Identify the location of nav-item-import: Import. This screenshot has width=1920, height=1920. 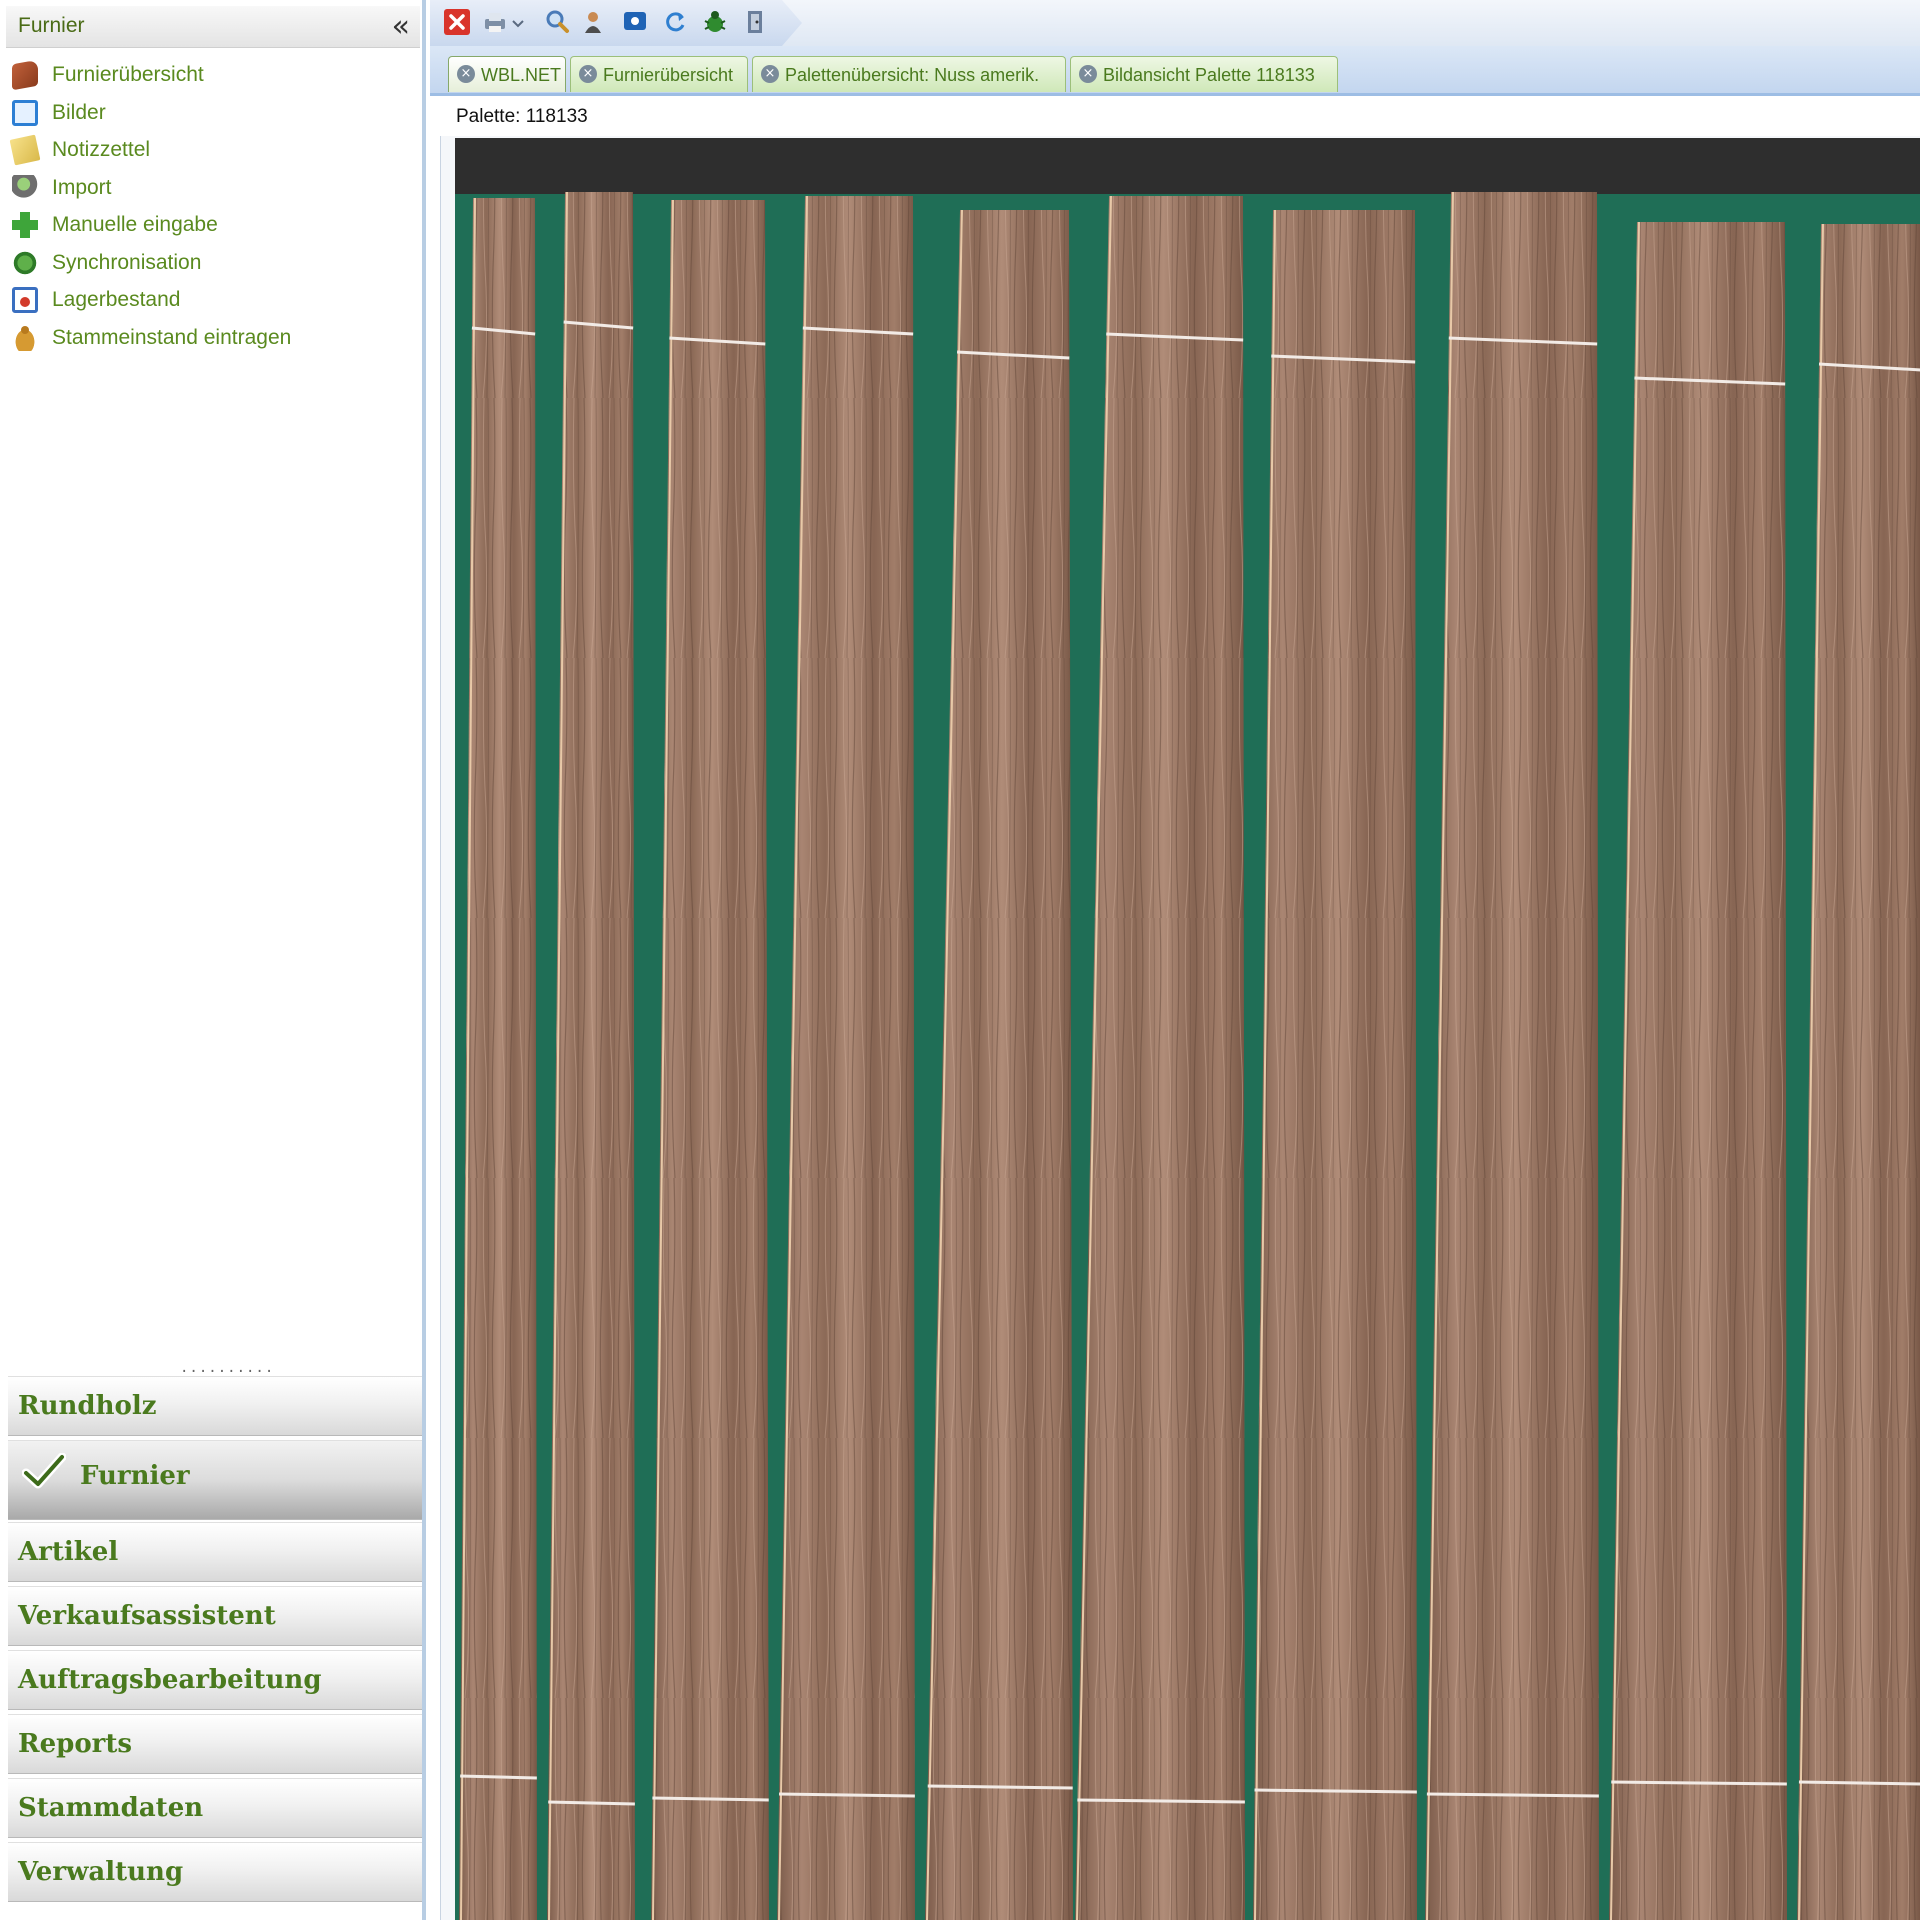
(62, 188).